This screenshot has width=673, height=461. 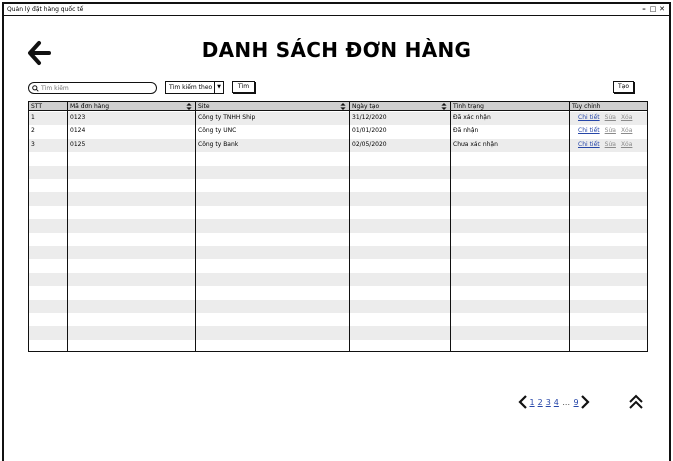 What do you see at coordinates (191, 87) in the screenshot?
I see `search-by-label: Tìm kiếm theo` at bounding box center [191, 87].